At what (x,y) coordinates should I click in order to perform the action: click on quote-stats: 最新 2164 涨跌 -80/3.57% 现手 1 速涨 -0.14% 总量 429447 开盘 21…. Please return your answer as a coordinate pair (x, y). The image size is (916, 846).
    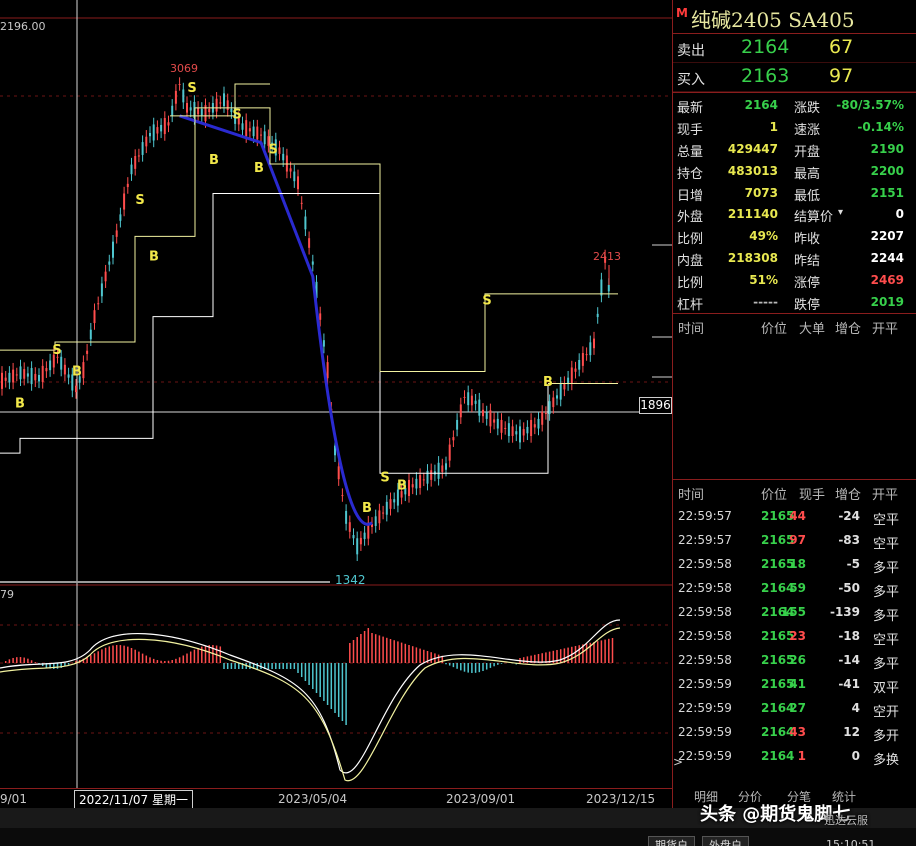
    Looking at the image, I should click on (794, 203).